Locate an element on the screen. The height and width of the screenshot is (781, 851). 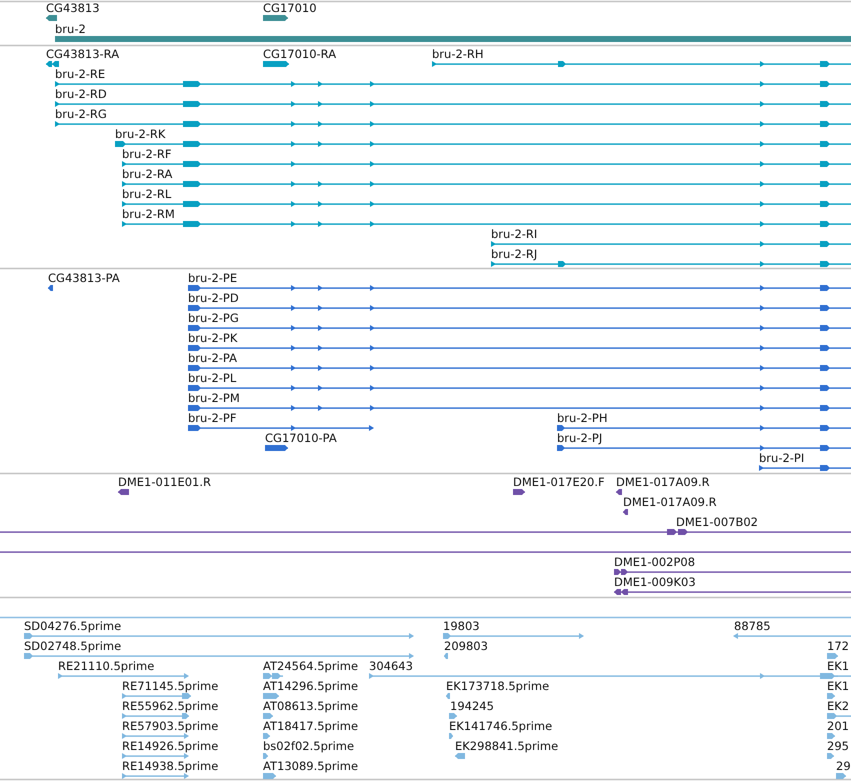
feature-label: CG43813-RA is located at coordinates (83, 54).